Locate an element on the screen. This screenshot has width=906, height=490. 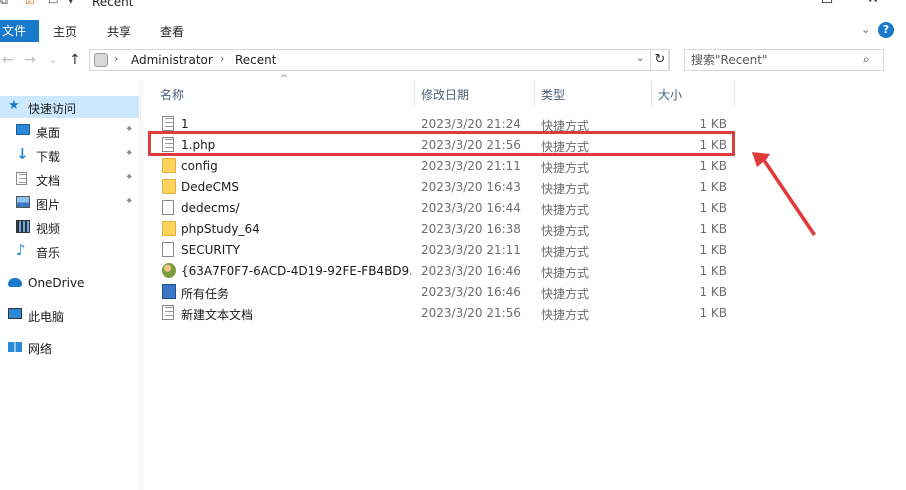
file-row: 新建文本文档 2023/3/20 21:56 快捷方式 1 KB is located at coordinates (445, 312).